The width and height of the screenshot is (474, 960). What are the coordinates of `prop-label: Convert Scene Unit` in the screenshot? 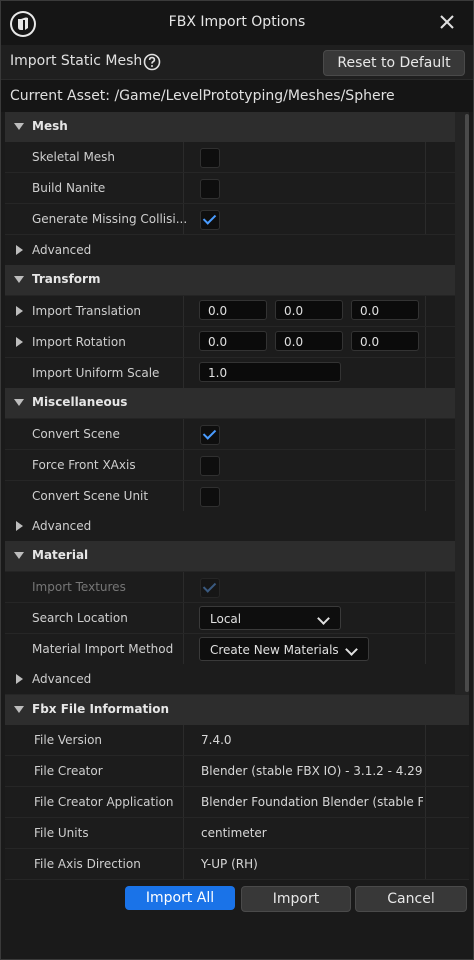 It's located at (90, 496).